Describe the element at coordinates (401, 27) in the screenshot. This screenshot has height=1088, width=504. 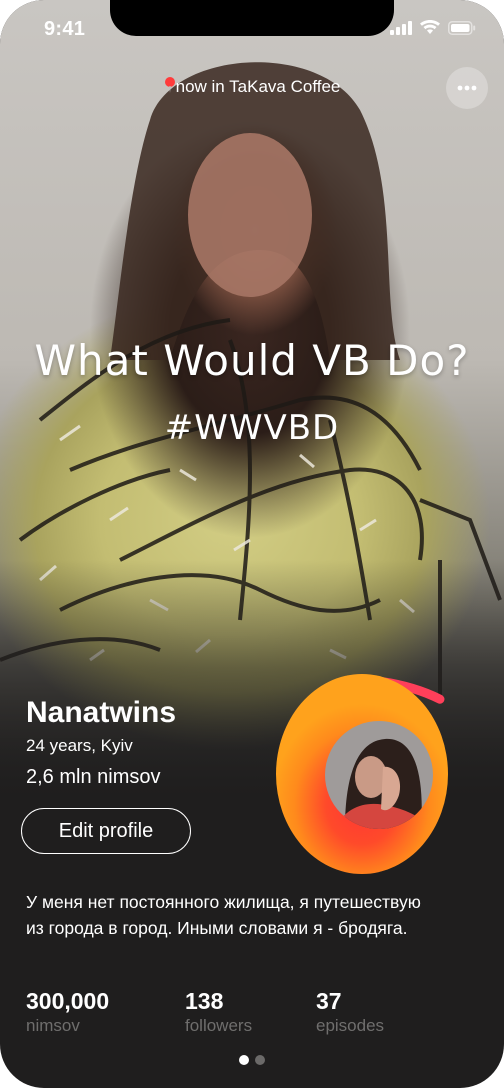
I see `cellular-signal-icon` at that location.